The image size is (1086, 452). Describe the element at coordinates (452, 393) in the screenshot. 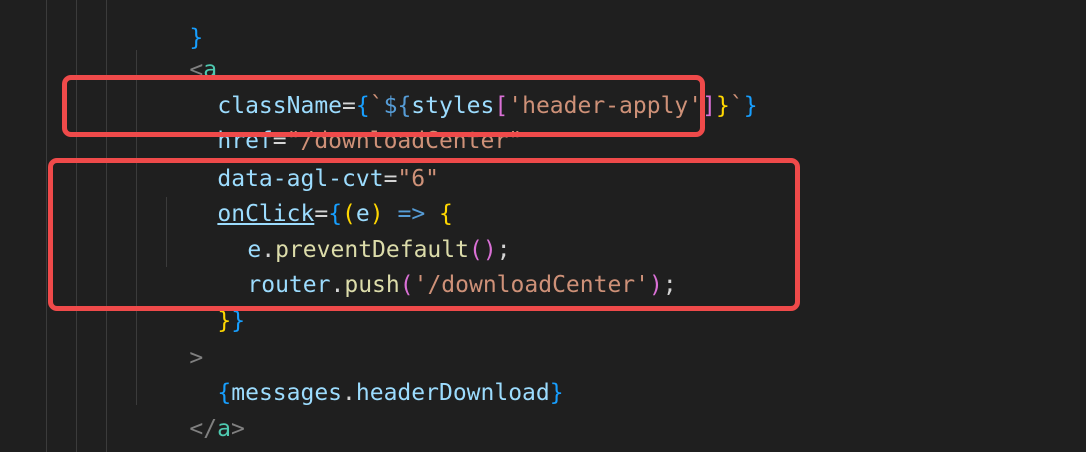

I see `token-property: headerDownload` at that location.